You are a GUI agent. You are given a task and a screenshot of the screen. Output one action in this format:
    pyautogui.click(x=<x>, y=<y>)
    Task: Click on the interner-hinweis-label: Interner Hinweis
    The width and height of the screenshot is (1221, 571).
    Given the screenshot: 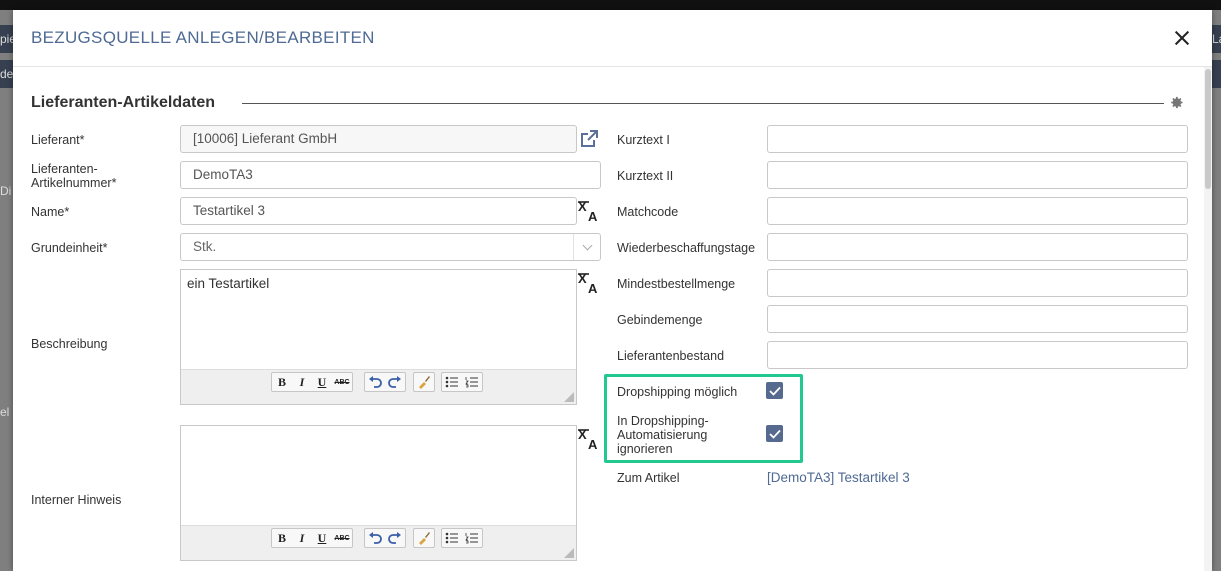 What is the action you would take?
    pyautogui.click(x=76, y=500)
    